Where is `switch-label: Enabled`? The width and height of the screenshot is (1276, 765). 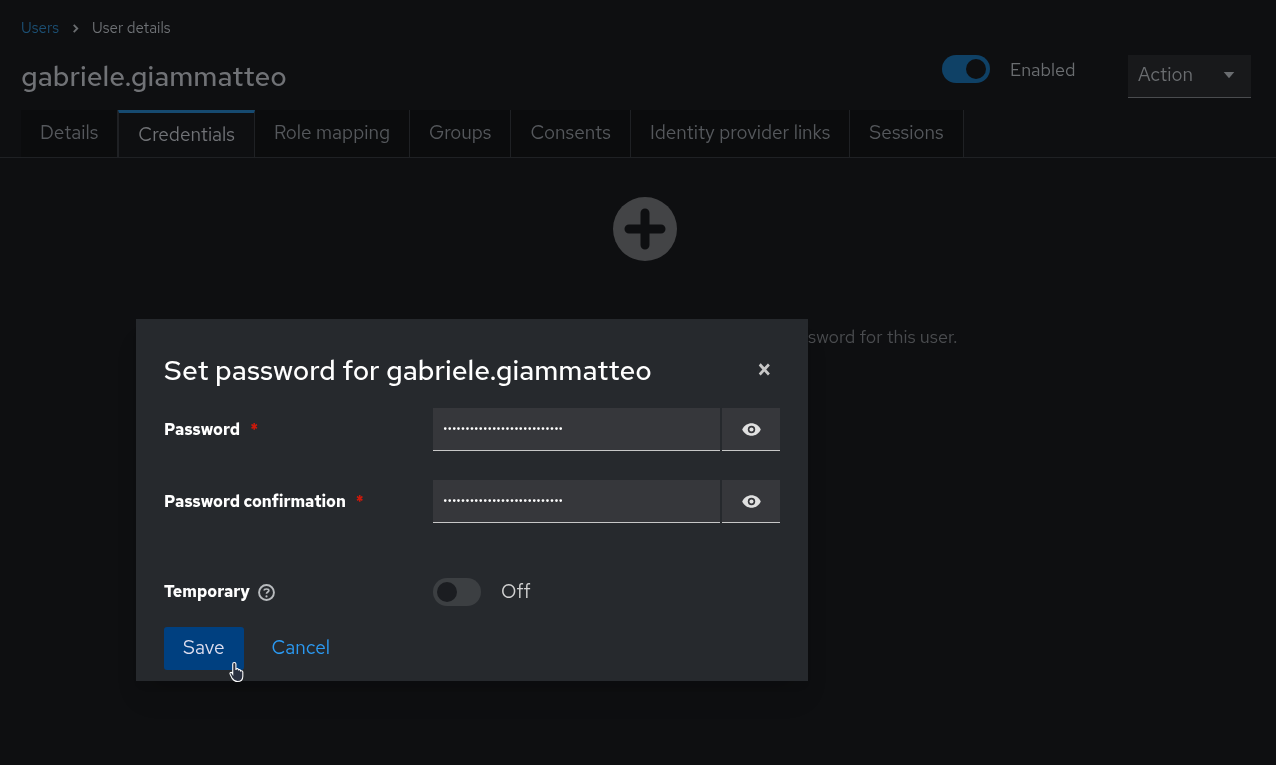 switch-label: Enabled is located at coordinates (1043, 69).